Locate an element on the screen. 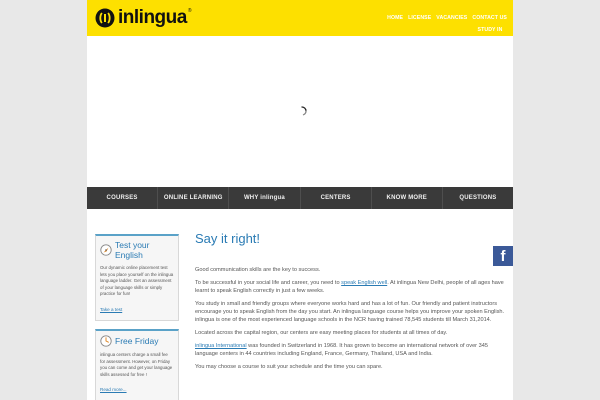 The width and height of the screenshot is (600, 400). logo-wordmark: inlingua is located at coordinates (152, 17).